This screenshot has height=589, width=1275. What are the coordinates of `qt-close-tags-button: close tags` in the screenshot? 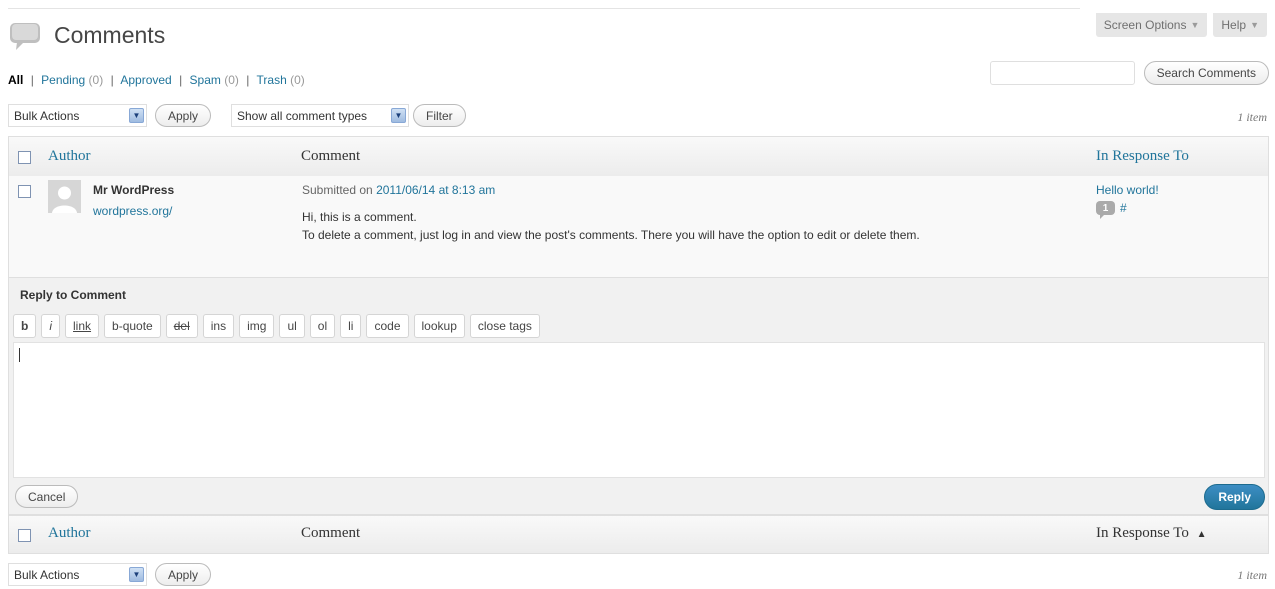 It's located at (504, 326).